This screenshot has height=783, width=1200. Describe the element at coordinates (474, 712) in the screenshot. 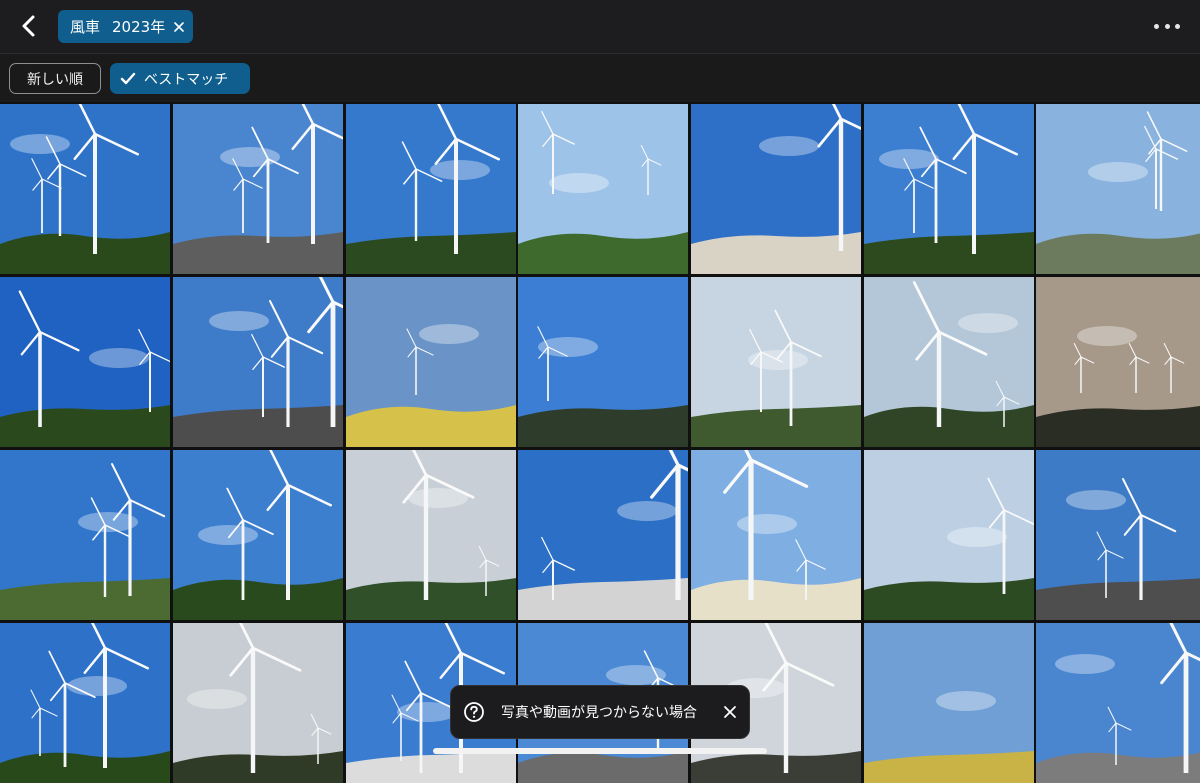

I see `question-circle-icon` at that location.